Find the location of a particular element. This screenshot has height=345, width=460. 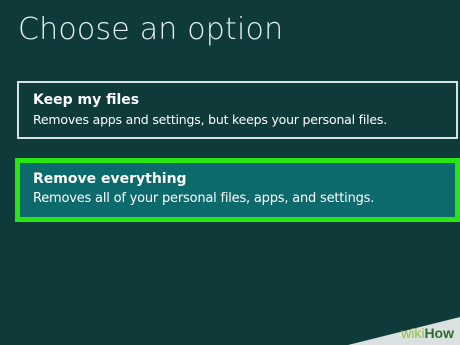

option-title: Keep my files is located at coordinates (86, 100).